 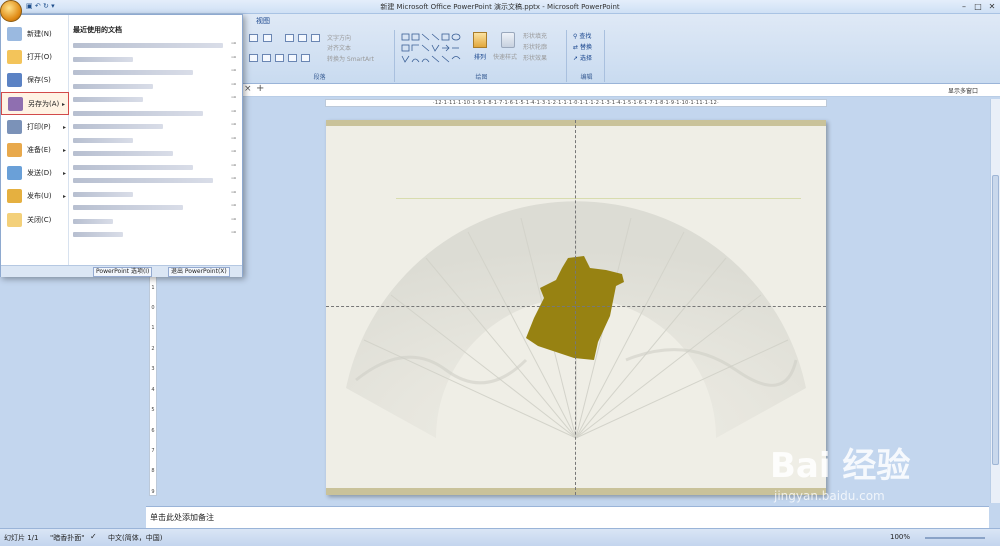 I want to click on editing-group: ⚲ 查找 ⇄ 替换 ➚ 选择 编辑, so click(x=587, y=56).